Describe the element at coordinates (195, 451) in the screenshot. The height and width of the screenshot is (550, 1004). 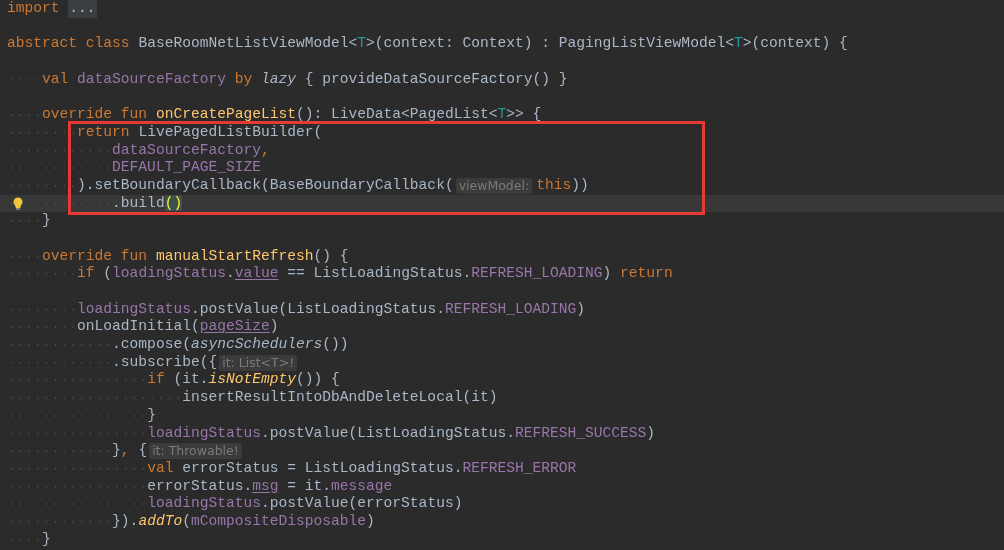
I see `inlay-hint: it: Throwable!` at that location.